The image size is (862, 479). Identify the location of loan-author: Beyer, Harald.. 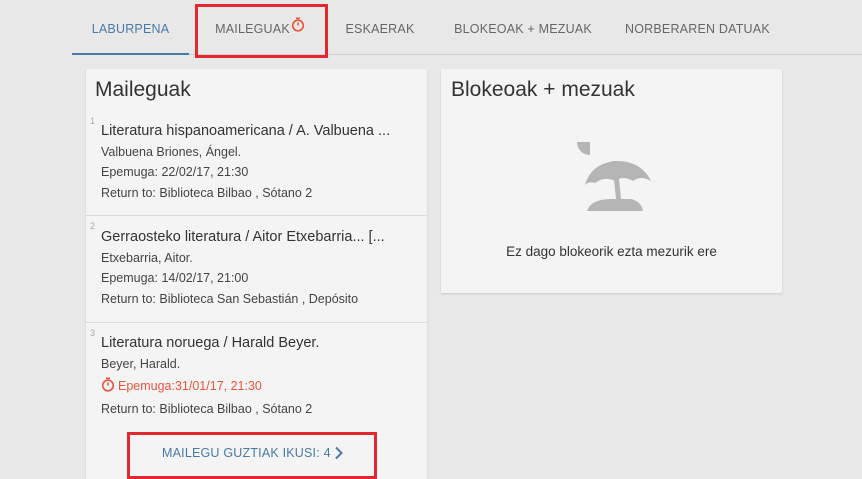
(141, 364).